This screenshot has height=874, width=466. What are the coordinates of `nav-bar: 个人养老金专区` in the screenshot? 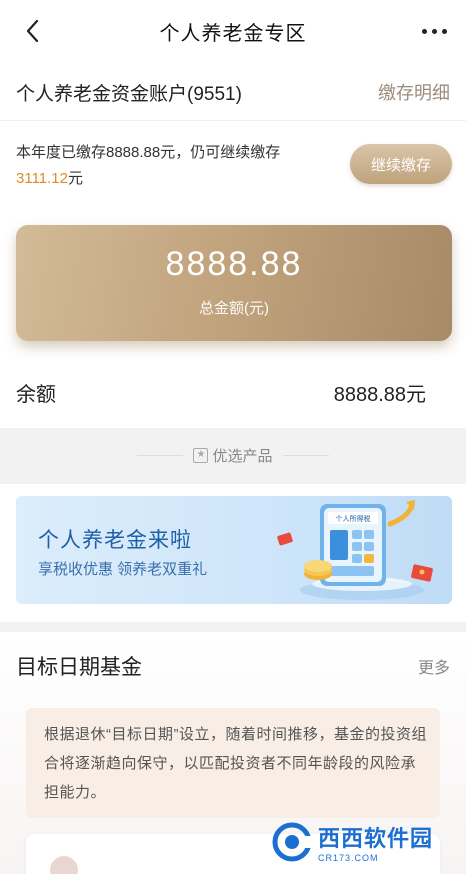 It's located at (233, 31).